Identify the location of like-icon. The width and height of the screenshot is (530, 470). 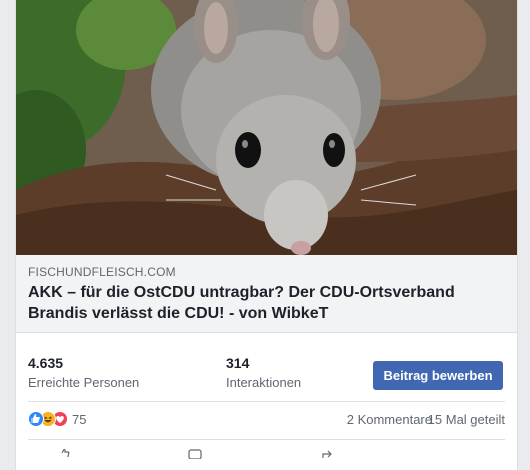
(36, 419).